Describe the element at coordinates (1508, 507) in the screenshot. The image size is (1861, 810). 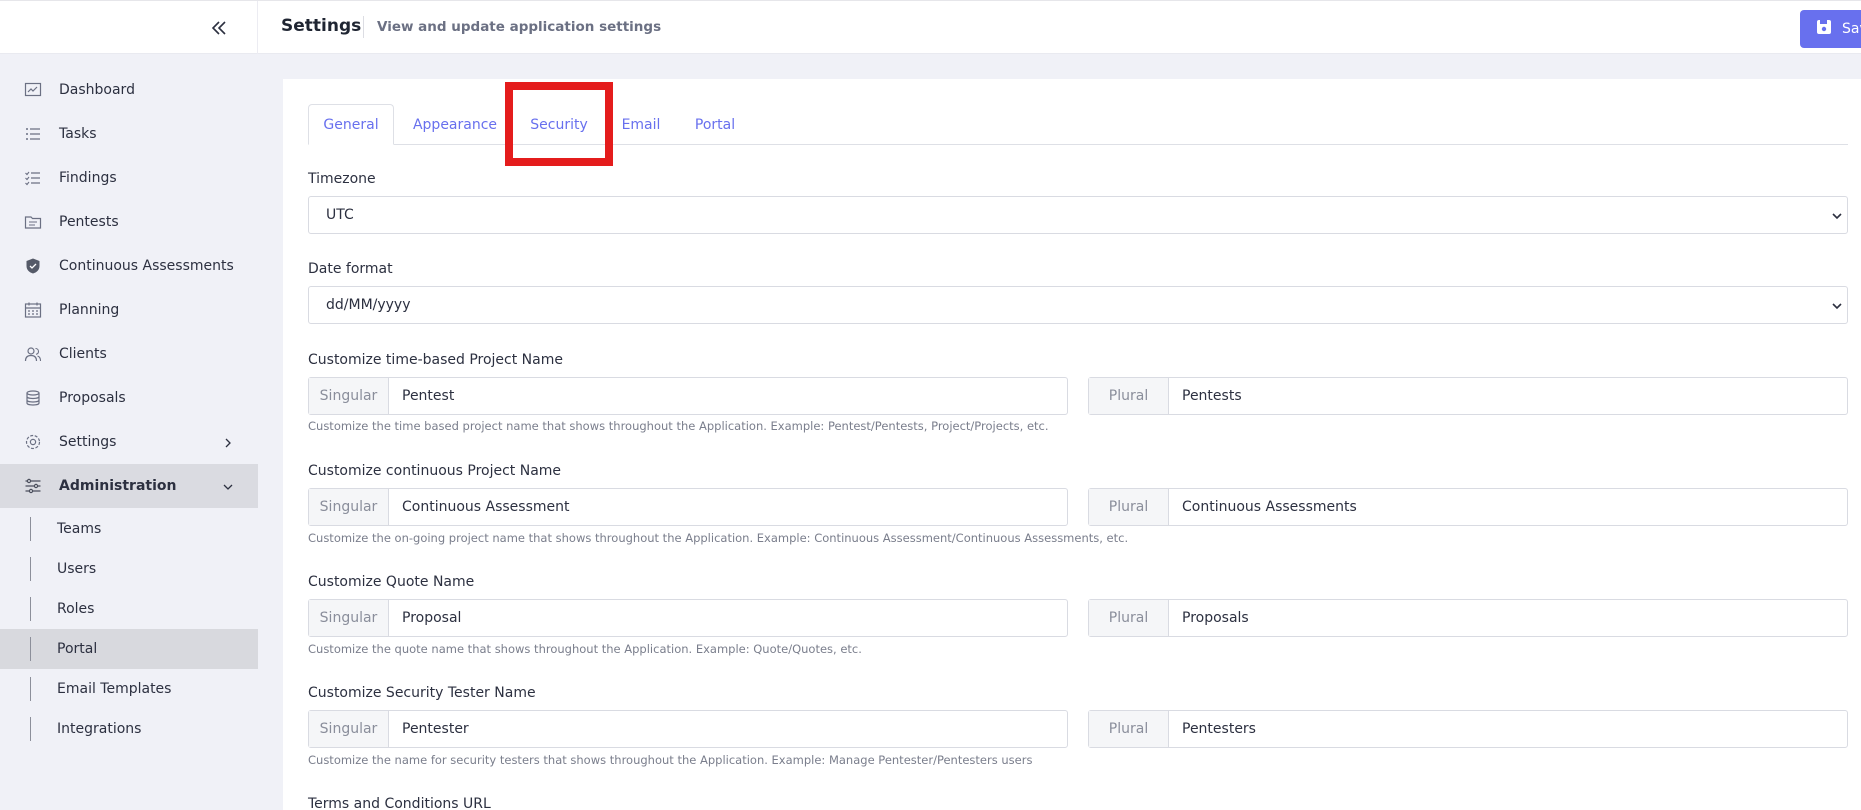
I see `continuous-plural-input: Continuous Assessments` at that location.